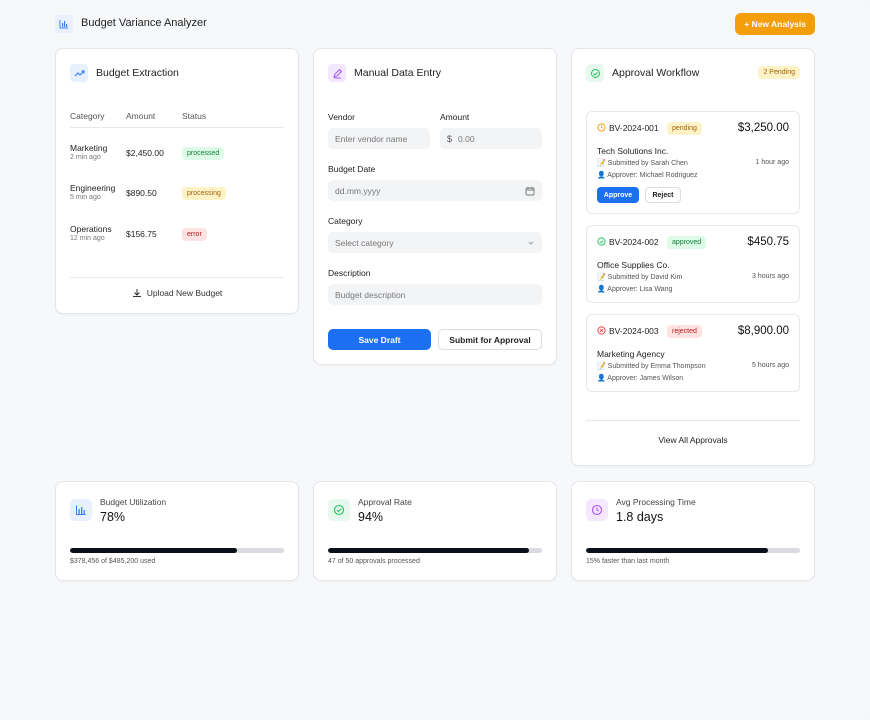 The height and width of the screenshot is (720, 870). What do you see at coordinates (141, 193) in the screenshot?
I see `row-amount: $890.50` at bounding box center [141, 193].